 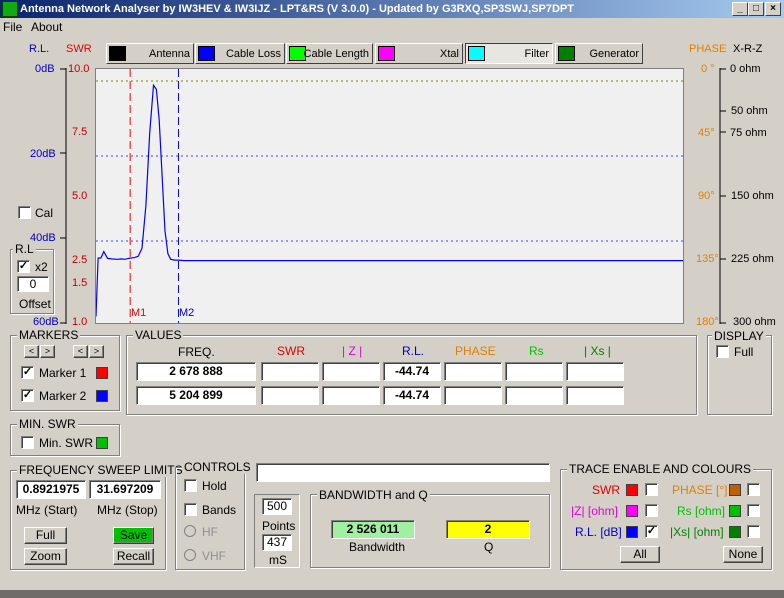 I want to click on trace-xs-color, so click(x=735, y=532).